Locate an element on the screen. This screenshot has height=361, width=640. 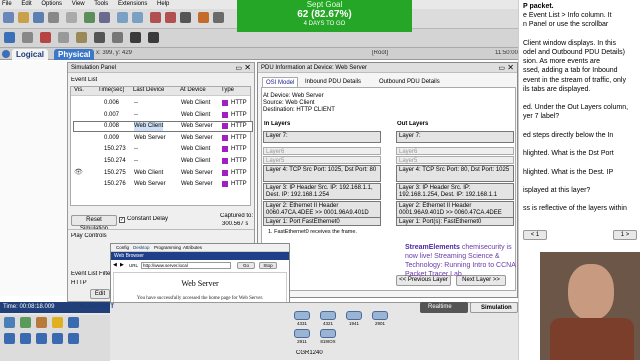
paste-icon is located at coordinates (104, 17).